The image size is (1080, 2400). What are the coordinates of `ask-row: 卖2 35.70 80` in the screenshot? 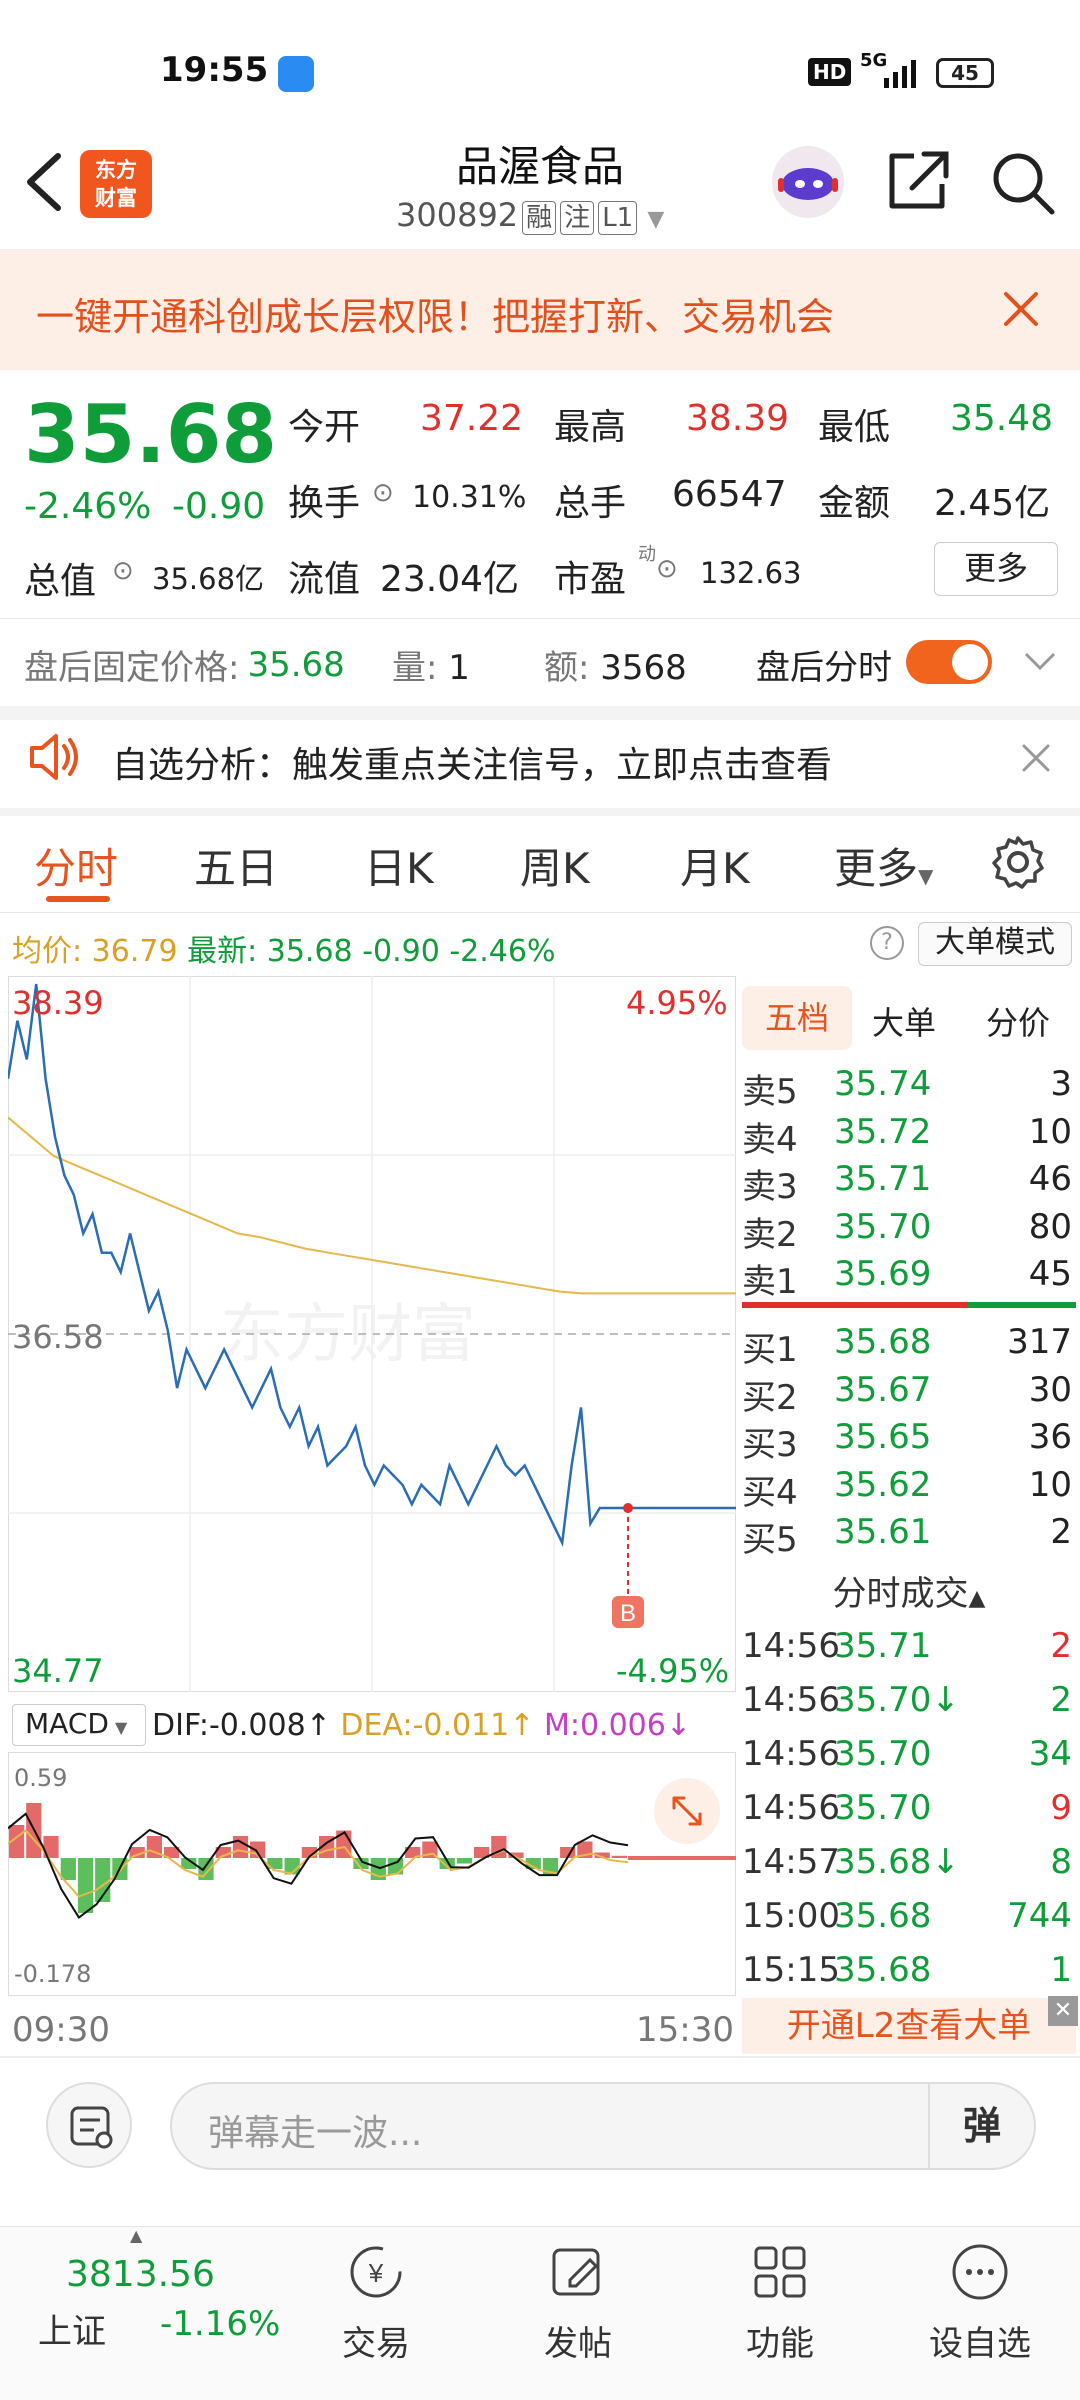 It's located at (909, 1231).